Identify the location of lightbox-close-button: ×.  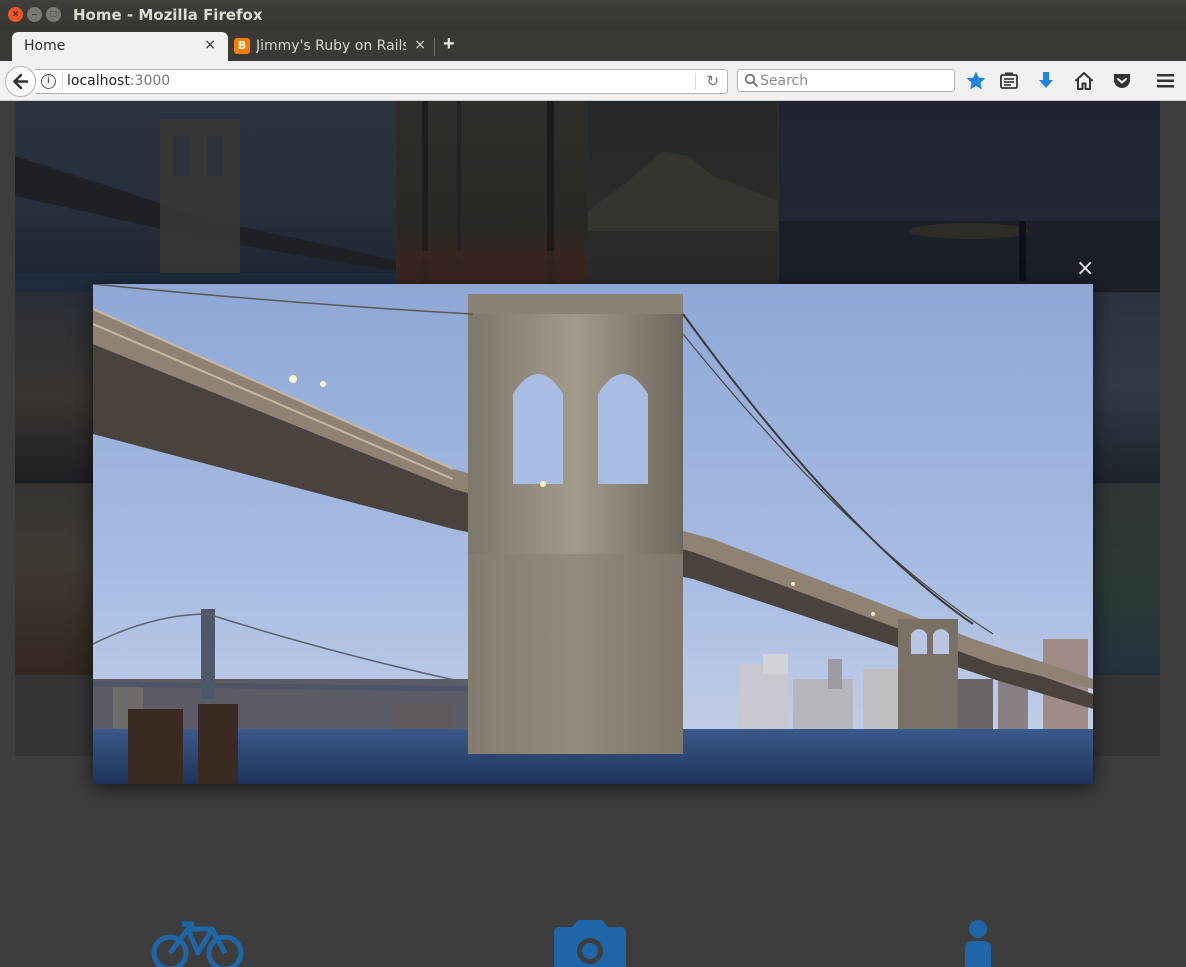
(1085, 268).